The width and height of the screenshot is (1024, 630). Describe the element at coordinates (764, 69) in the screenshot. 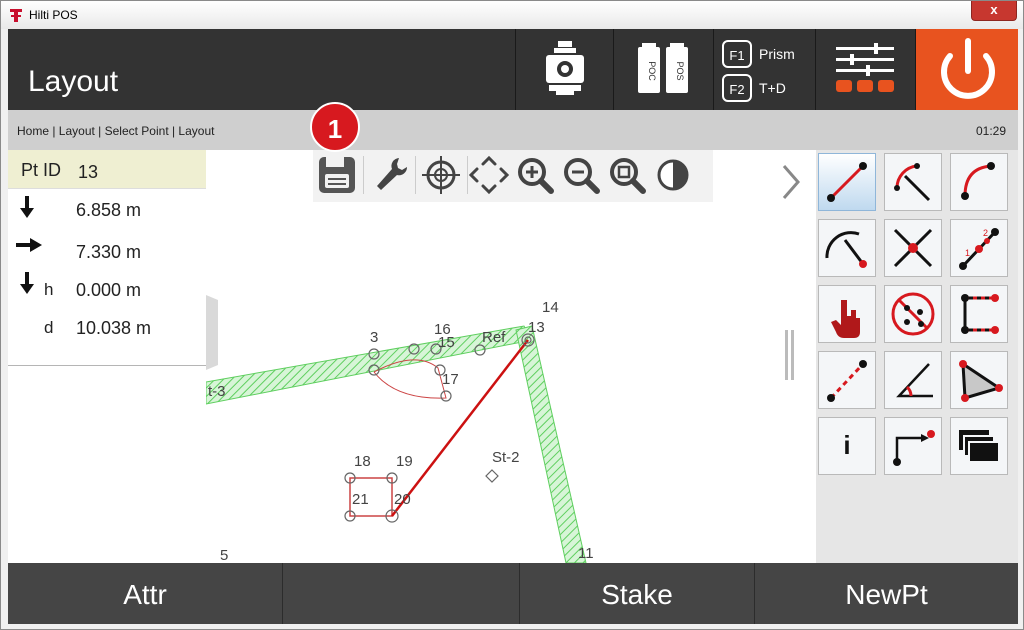

I see `fkey-panel: F1 Prism F2 T+D` at that location.